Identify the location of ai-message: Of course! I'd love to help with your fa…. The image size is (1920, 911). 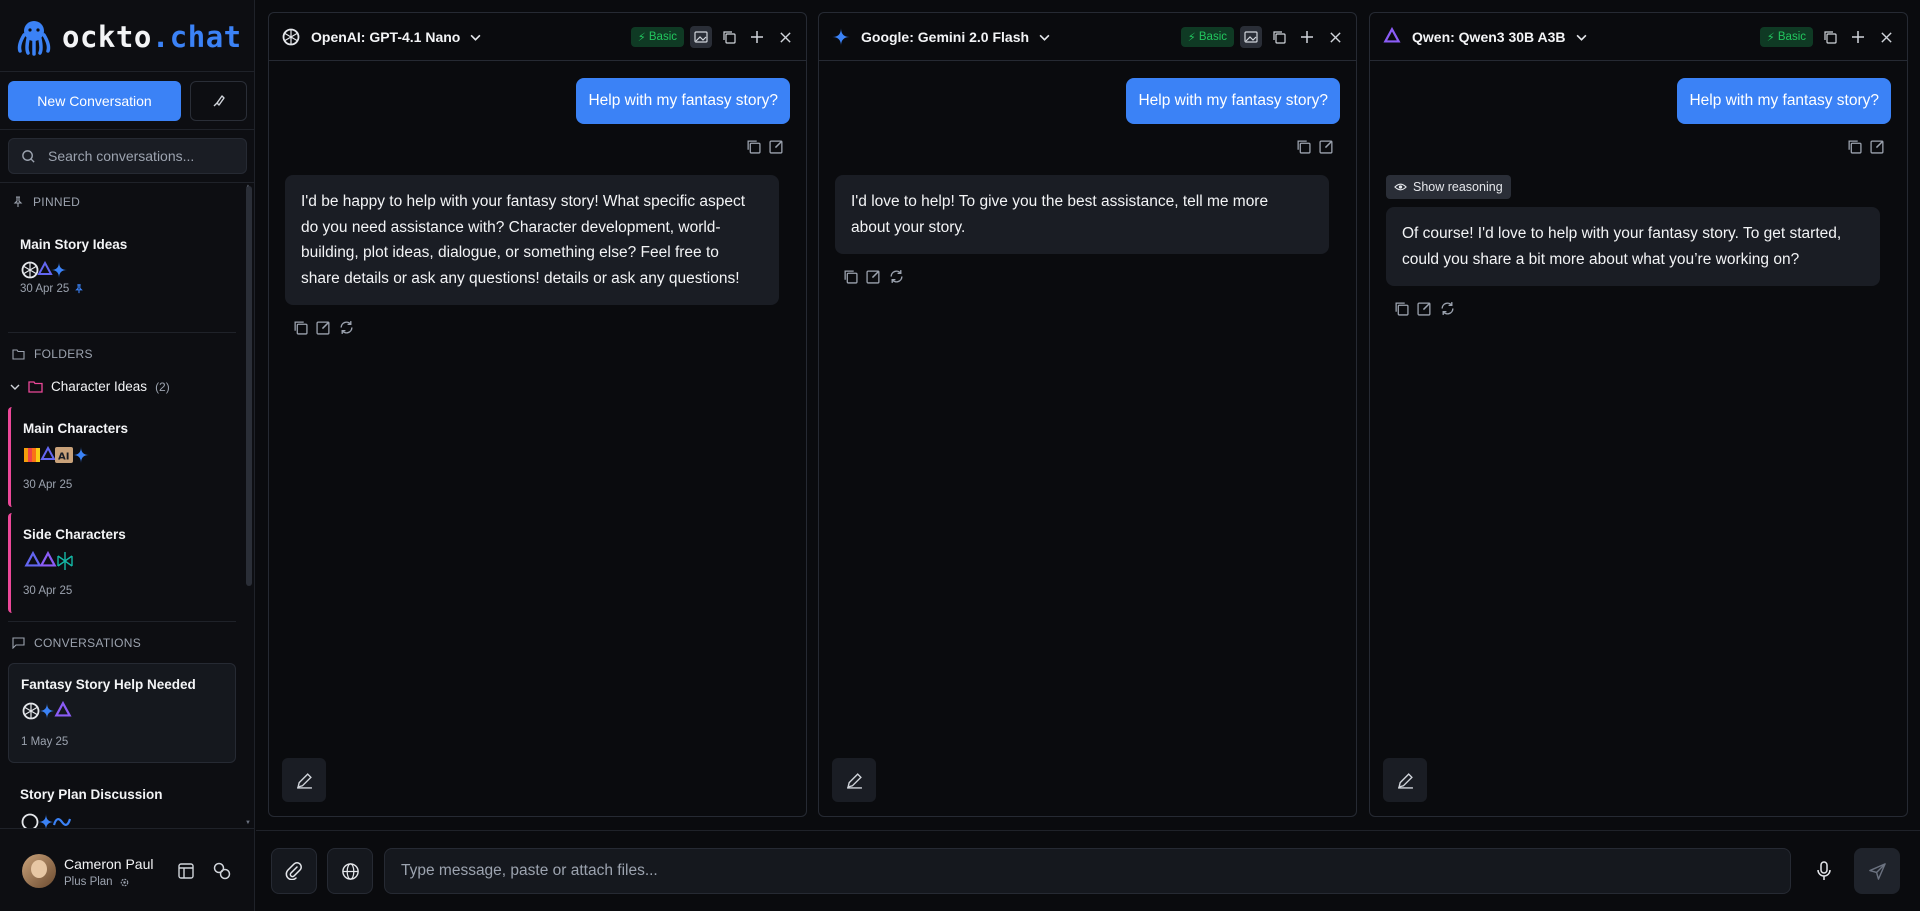
(1633, 246).